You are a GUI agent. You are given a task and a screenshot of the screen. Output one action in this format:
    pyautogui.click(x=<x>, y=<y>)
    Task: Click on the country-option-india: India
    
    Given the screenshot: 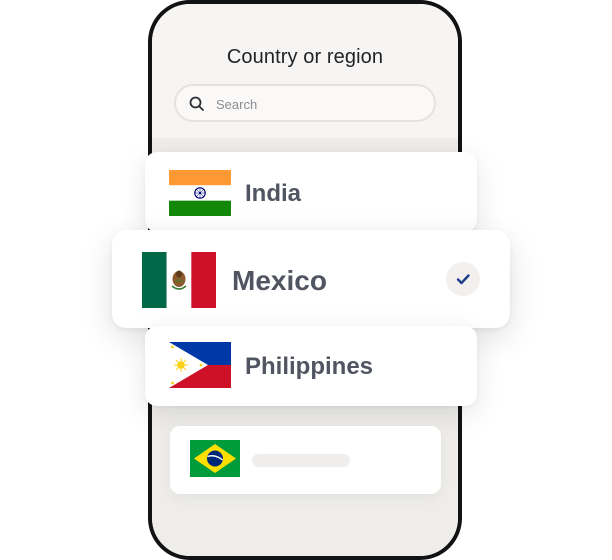 What is the action you would take?
    pyautogui.click(x=311, y=192)
    